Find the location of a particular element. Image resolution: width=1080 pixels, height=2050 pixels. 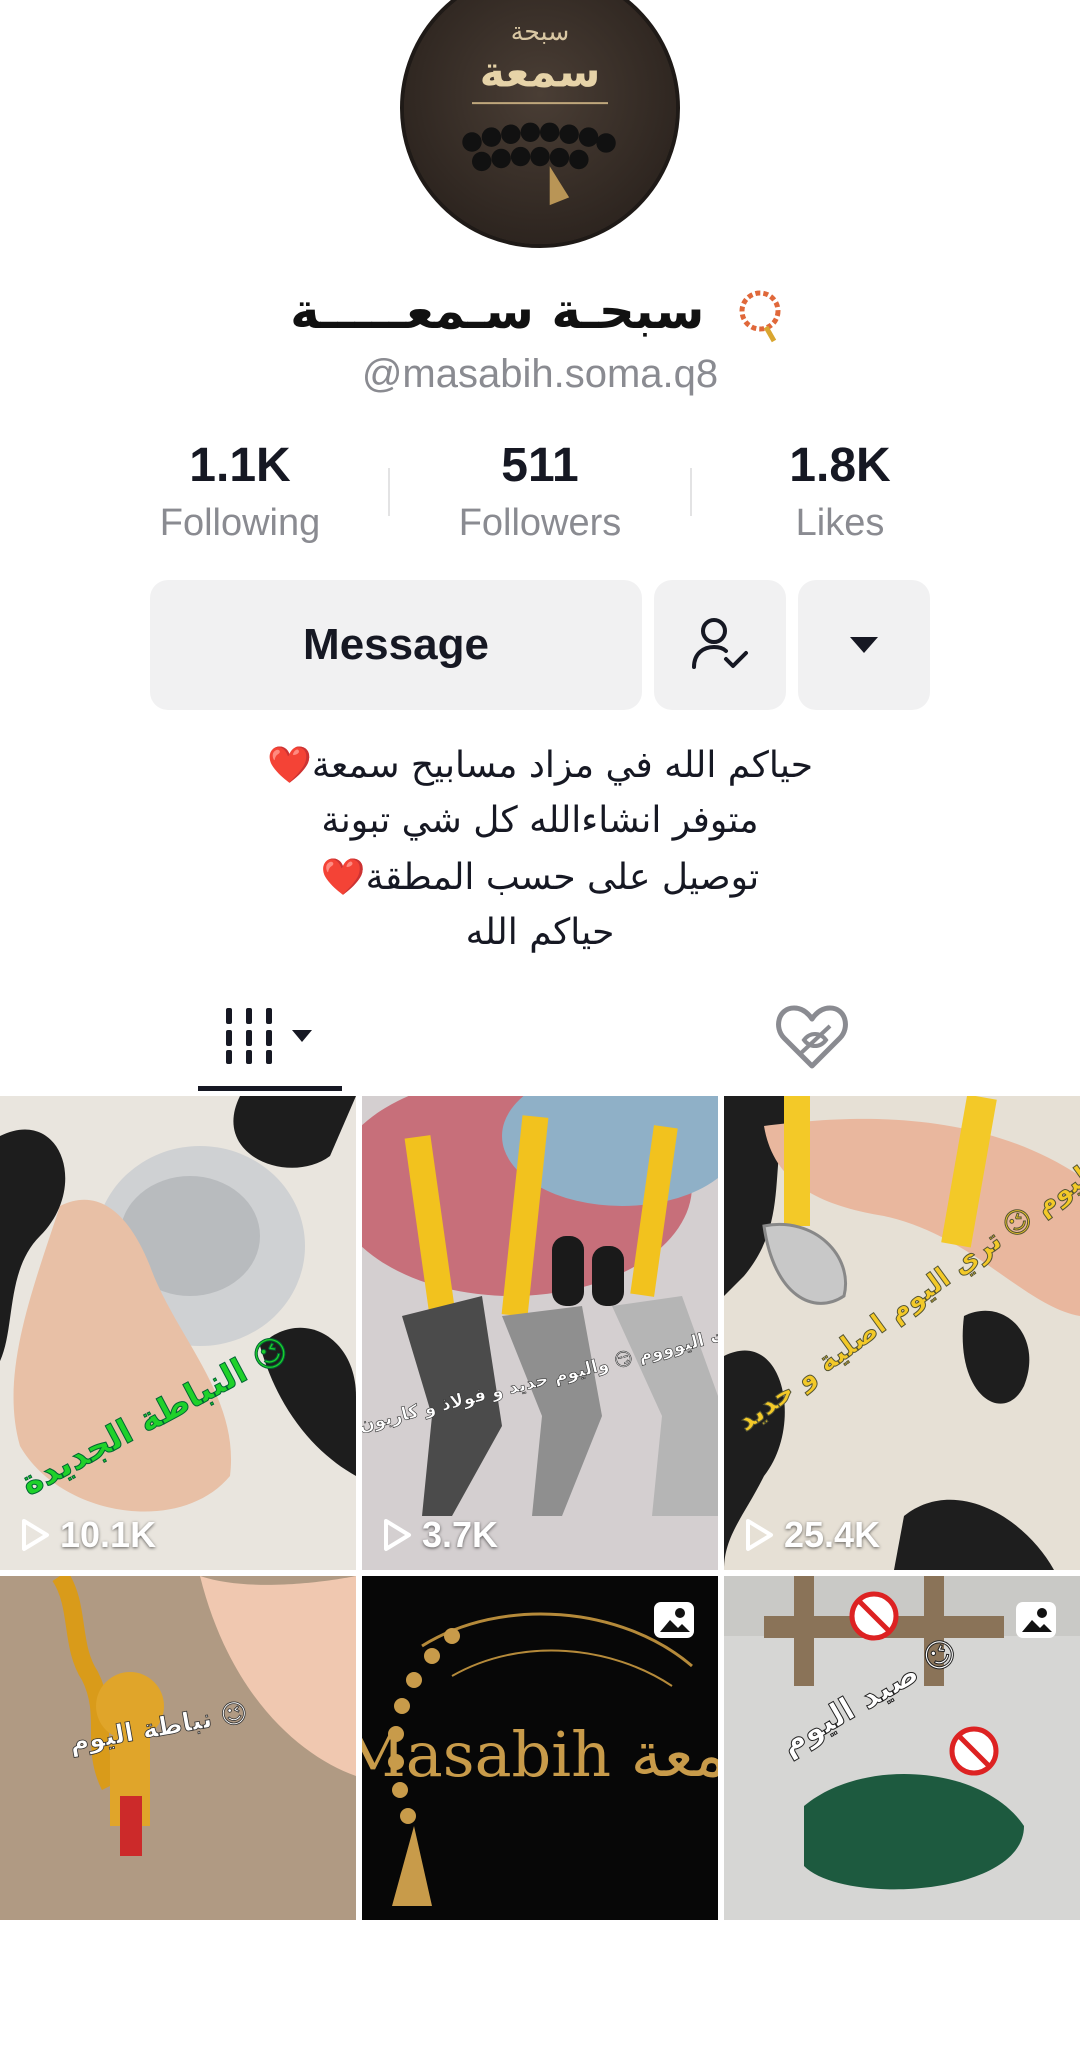

profile-avatar: سبحة سمعة is located at coordinates (540, 124).